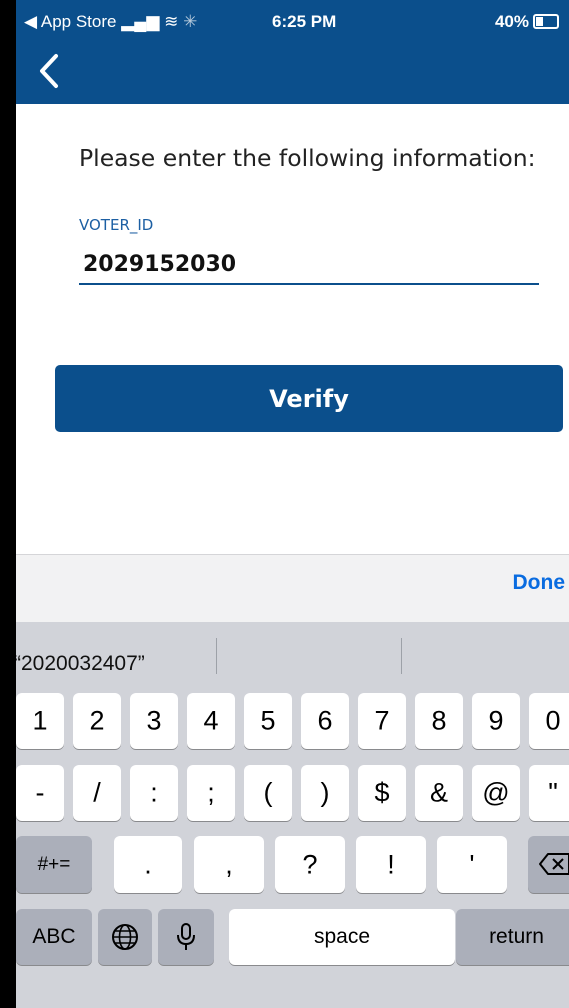 This screenshot has width=569, height=1008. What do you see at coordinates (97, 793) in the screenshot?
I see `key-slash: /` at bounding box center [97, 793].